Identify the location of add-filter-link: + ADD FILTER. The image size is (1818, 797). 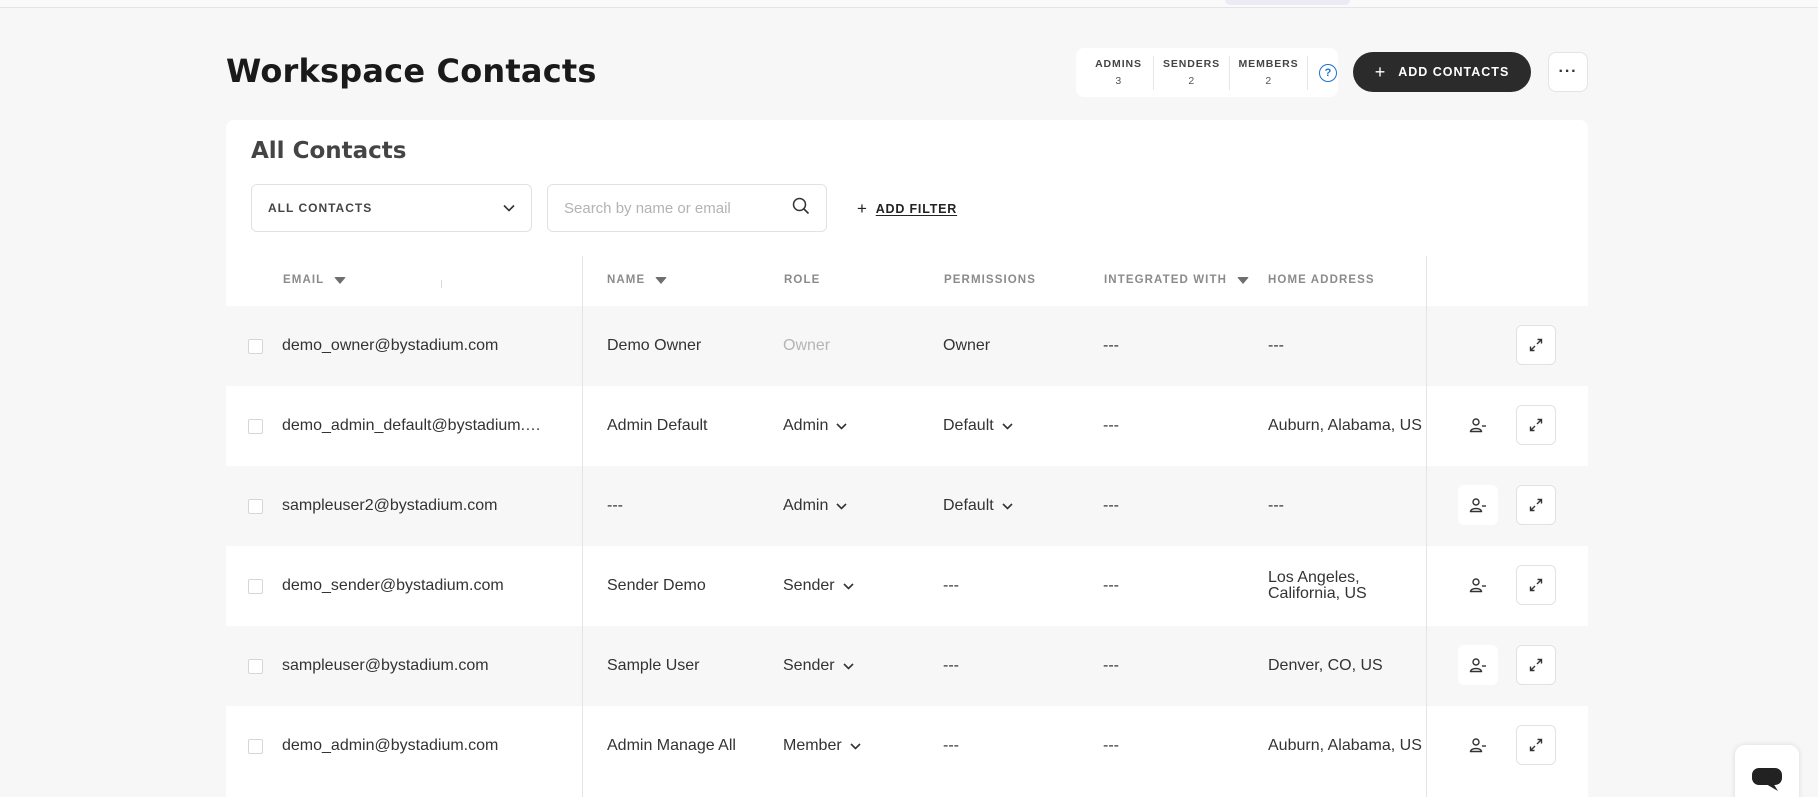
(907, 208).